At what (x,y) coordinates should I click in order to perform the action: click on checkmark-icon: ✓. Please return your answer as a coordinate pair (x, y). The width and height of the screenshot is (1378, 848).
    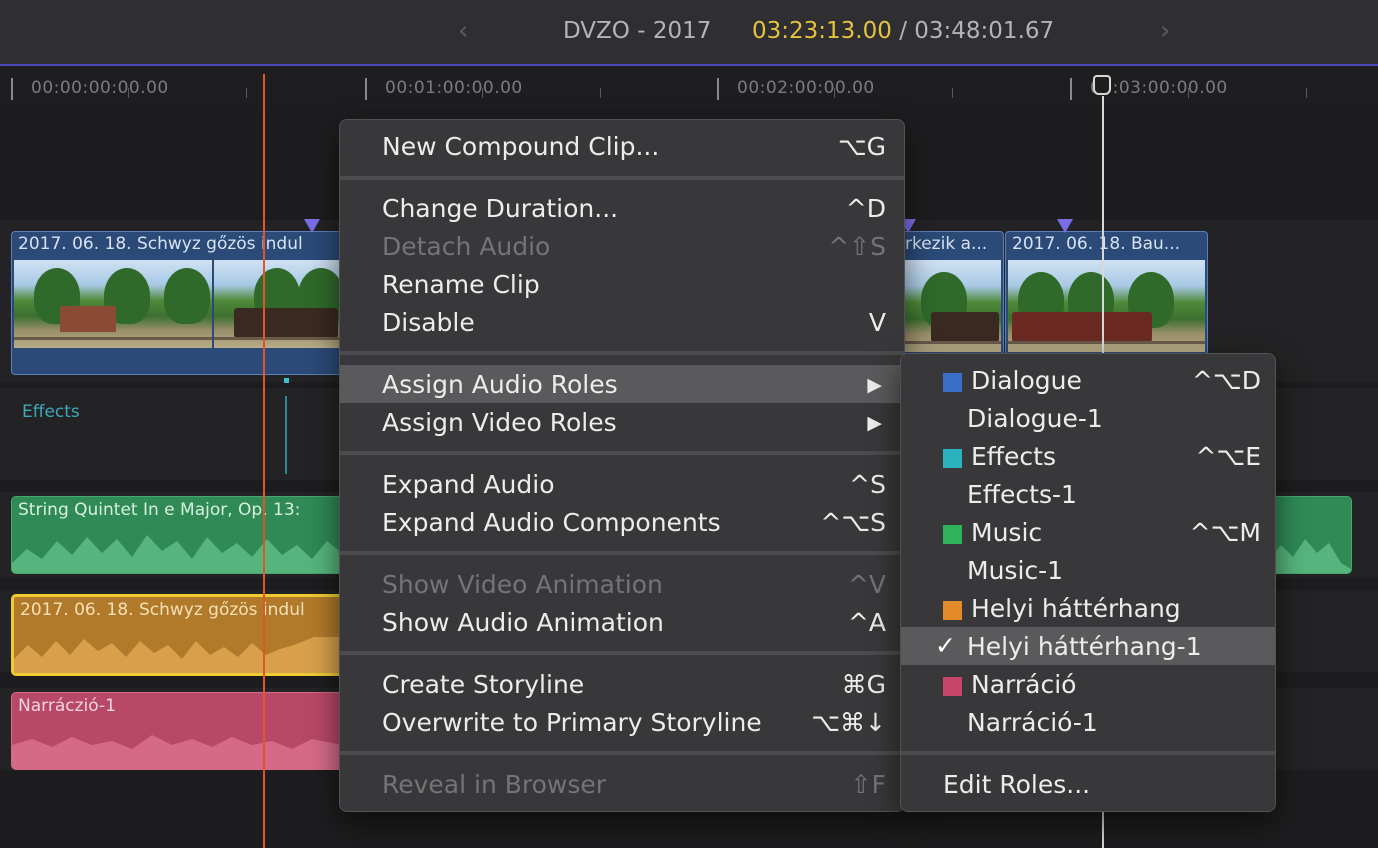
    Looking at the image, I should click on (945, 645).